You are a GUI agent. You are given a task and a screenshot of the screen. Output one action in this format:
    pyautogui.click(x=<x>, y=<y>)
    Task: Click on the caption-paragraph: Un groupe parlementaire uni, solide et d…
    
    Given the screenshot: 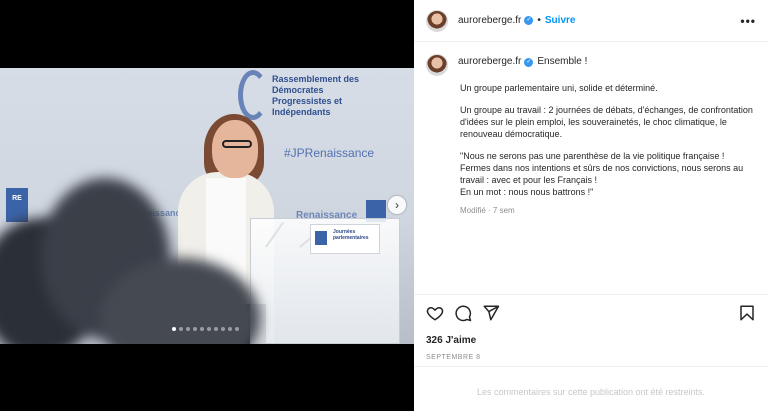 What is the action you would take?
    pyautogui.click(x=559, y=88)
    